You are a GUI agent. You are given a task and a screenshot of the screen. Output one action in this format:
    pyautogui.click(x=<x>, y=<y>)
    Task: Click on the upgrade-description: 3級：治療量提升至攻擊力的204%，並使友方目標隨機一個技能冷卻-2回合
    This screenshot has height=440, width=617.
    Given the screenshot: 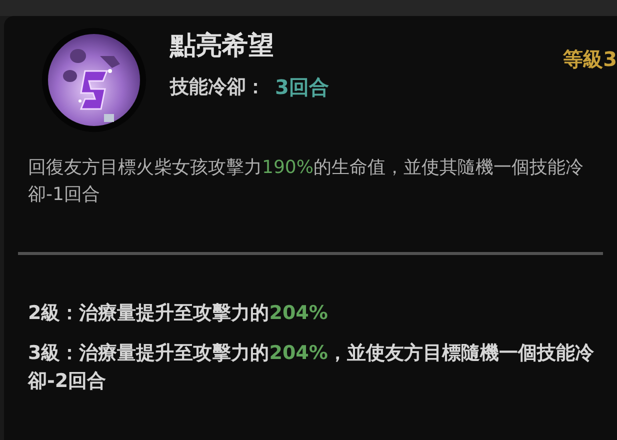 What is the action you would take?
    pyautogui.click(x=311, y=367)
    